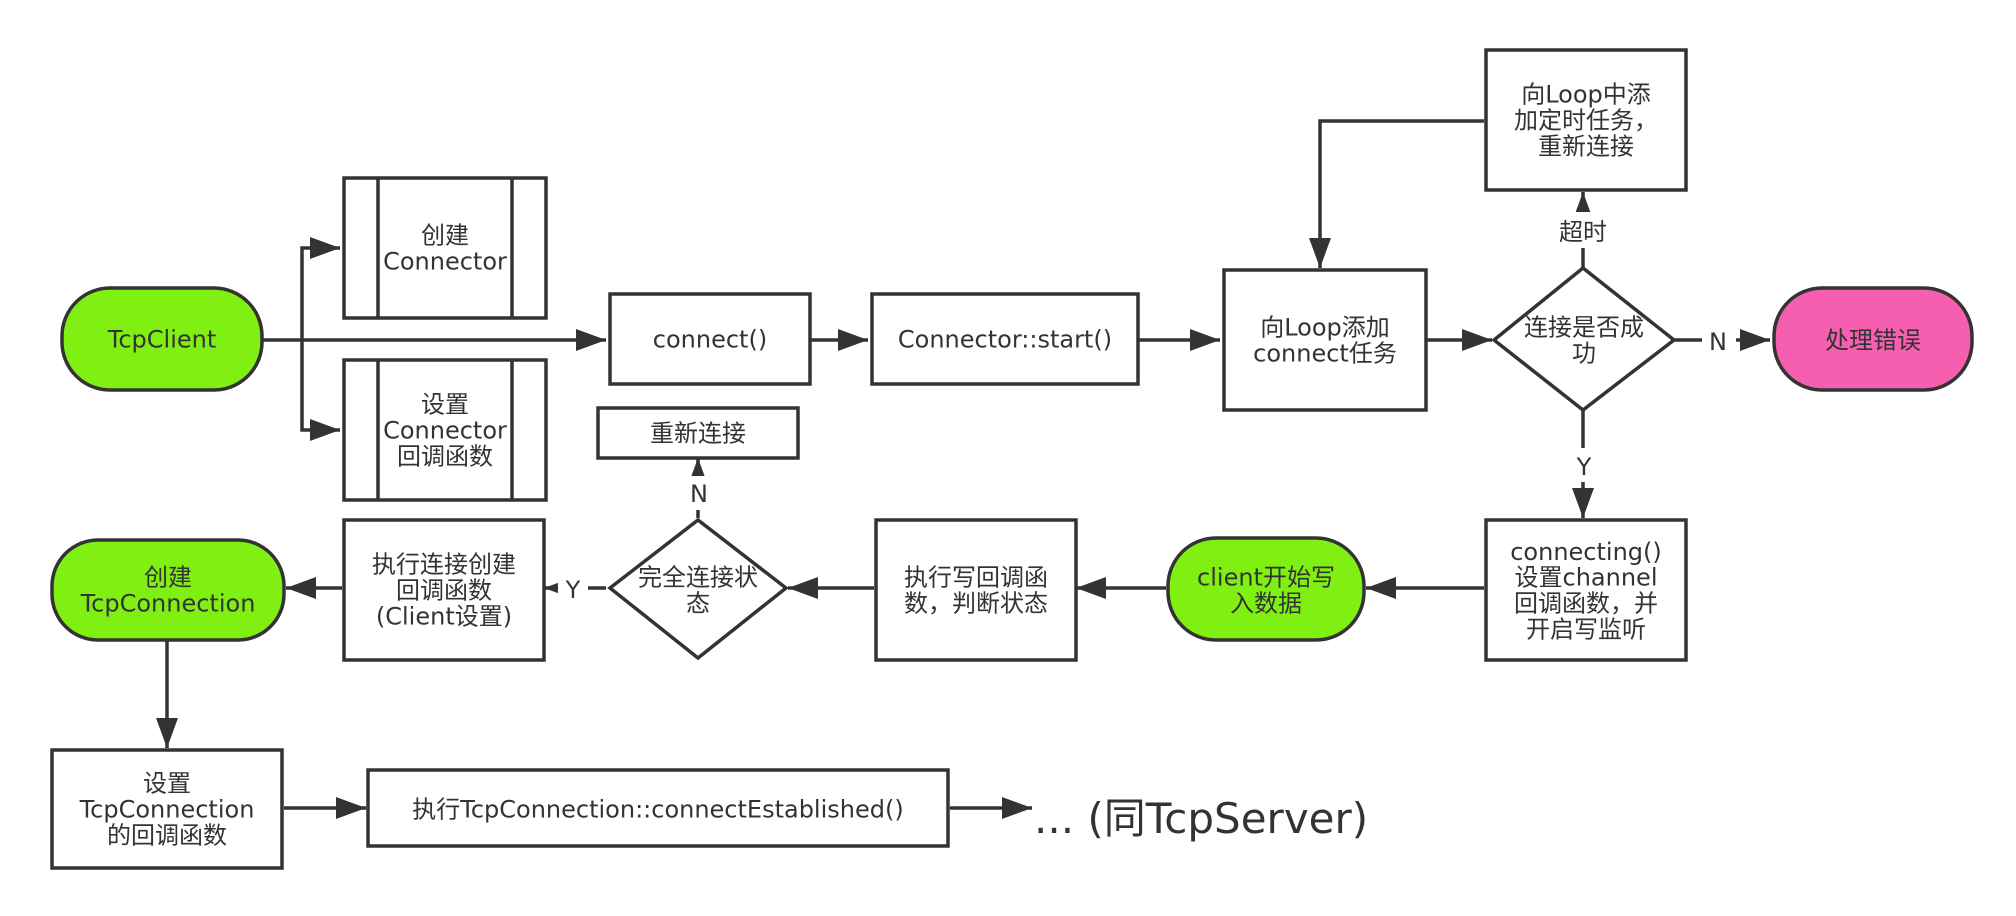 The height and width of the screenshot is (916, 2016). What do you see at coordinates (1583, 232) in the screenshot?
I see `edge-label-timeout: 超时` at bounding box center [1583, 232].